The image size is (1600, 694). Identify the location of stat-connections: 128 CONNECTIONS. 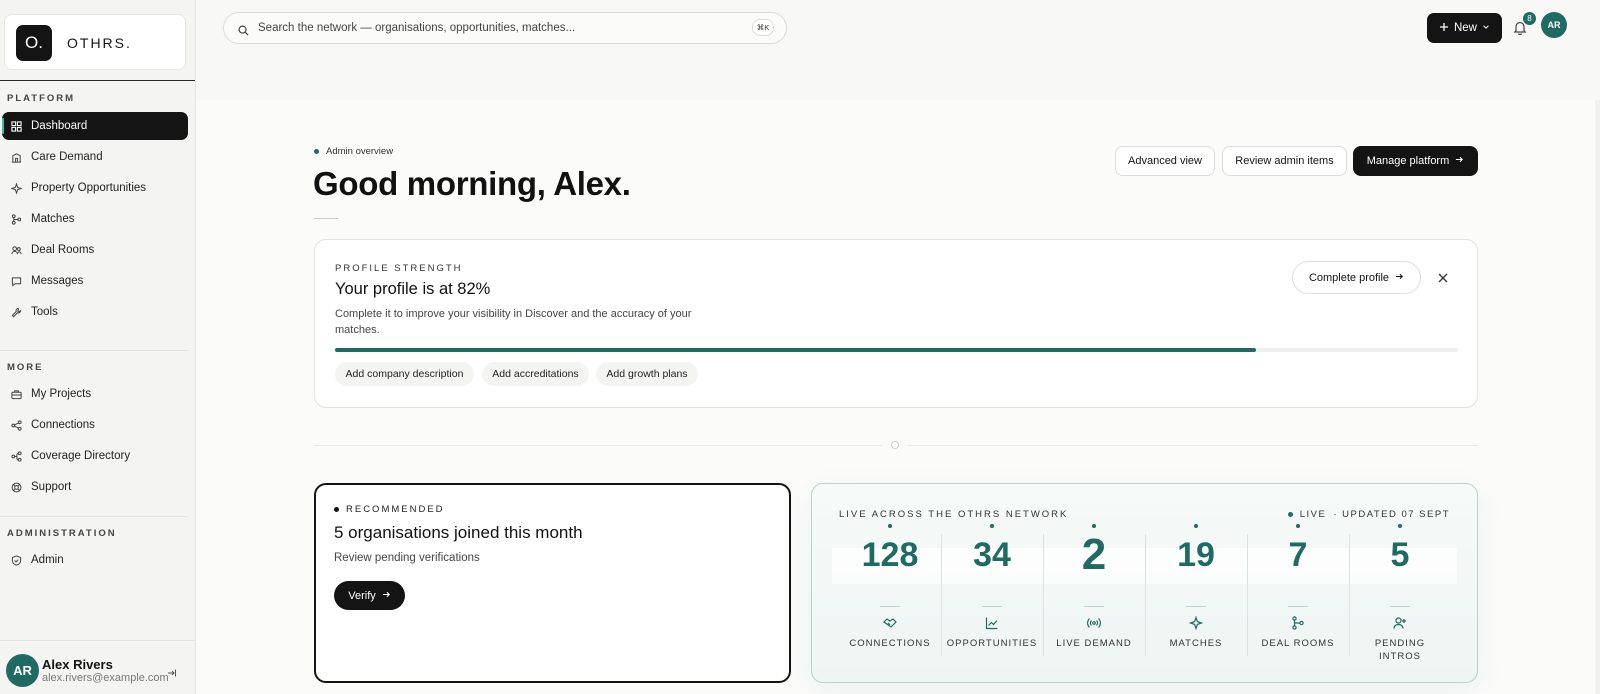
(890, 599).